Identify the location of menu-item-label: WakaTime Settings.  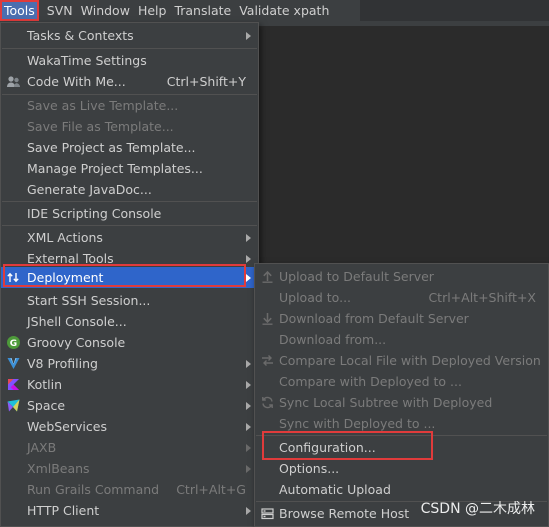
(87, 60).